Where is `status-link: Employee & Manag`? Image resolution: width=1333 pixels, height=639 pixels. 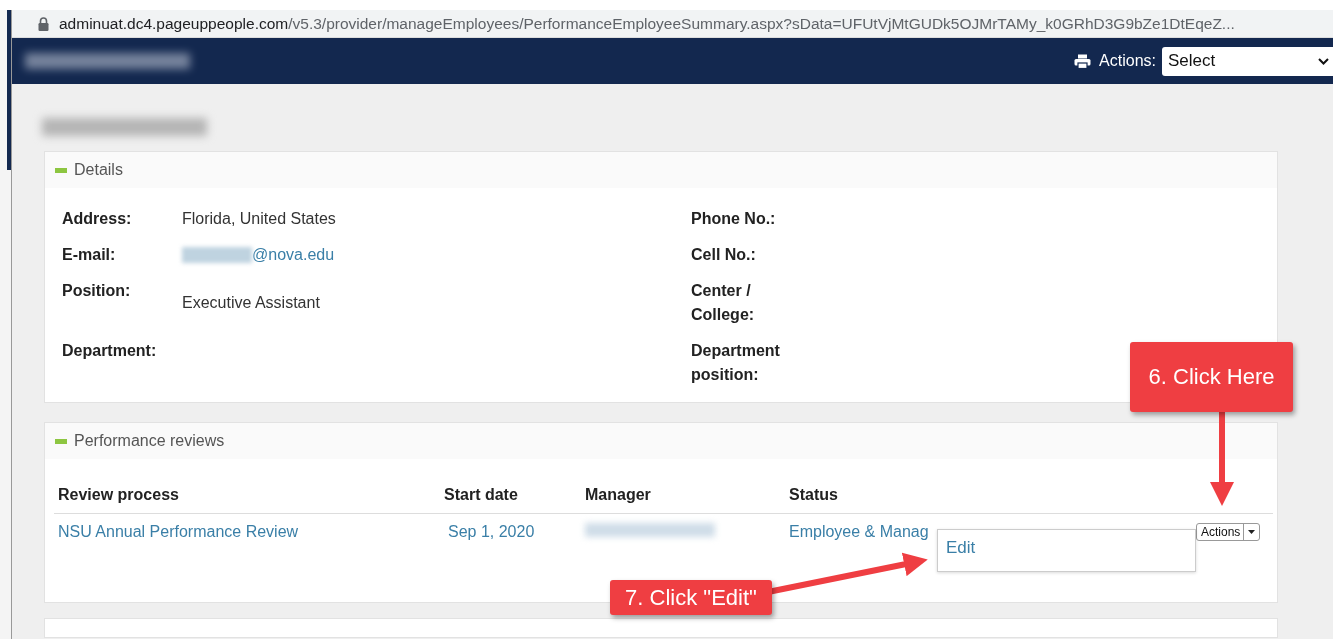 status-link: Employee & Manag is located at coordinates (859, 531).